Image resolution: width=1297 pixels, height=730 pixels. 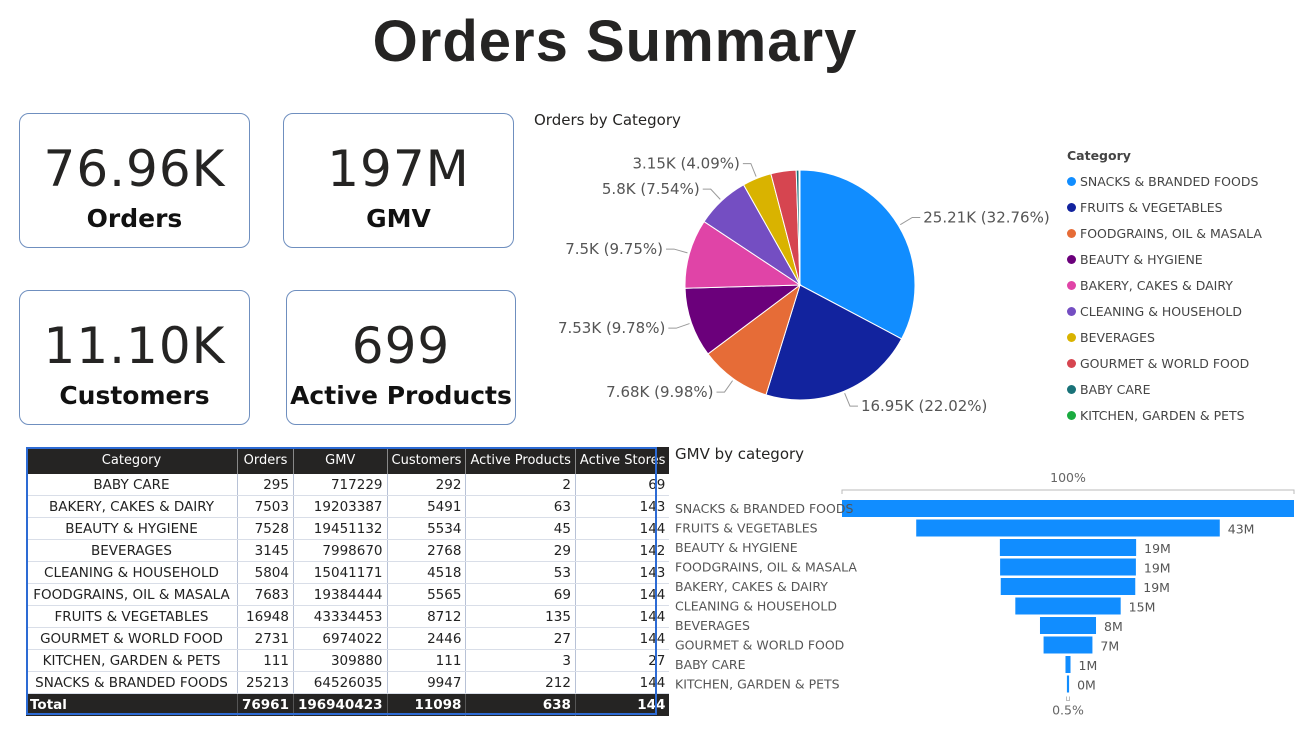 What do you see at coordinates (265, 460) in the screenshot?
I see `col-header-orders: Orders` at bounding box center [265, 460].